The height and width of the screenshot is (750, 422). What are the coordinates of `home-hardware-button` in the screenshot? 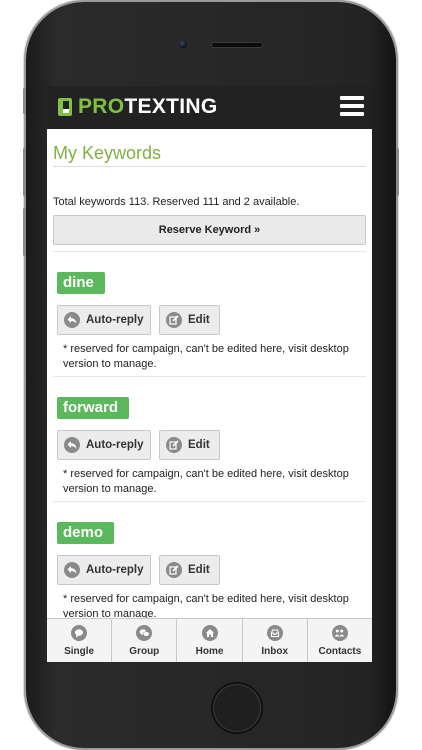 It's located at (237, 708).